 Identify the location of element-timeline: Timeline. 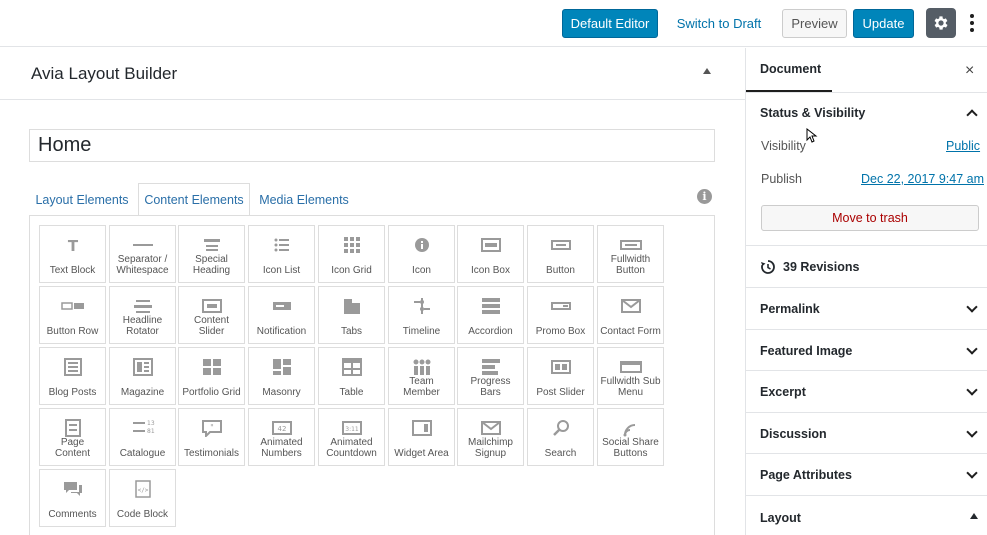
(421, 315).